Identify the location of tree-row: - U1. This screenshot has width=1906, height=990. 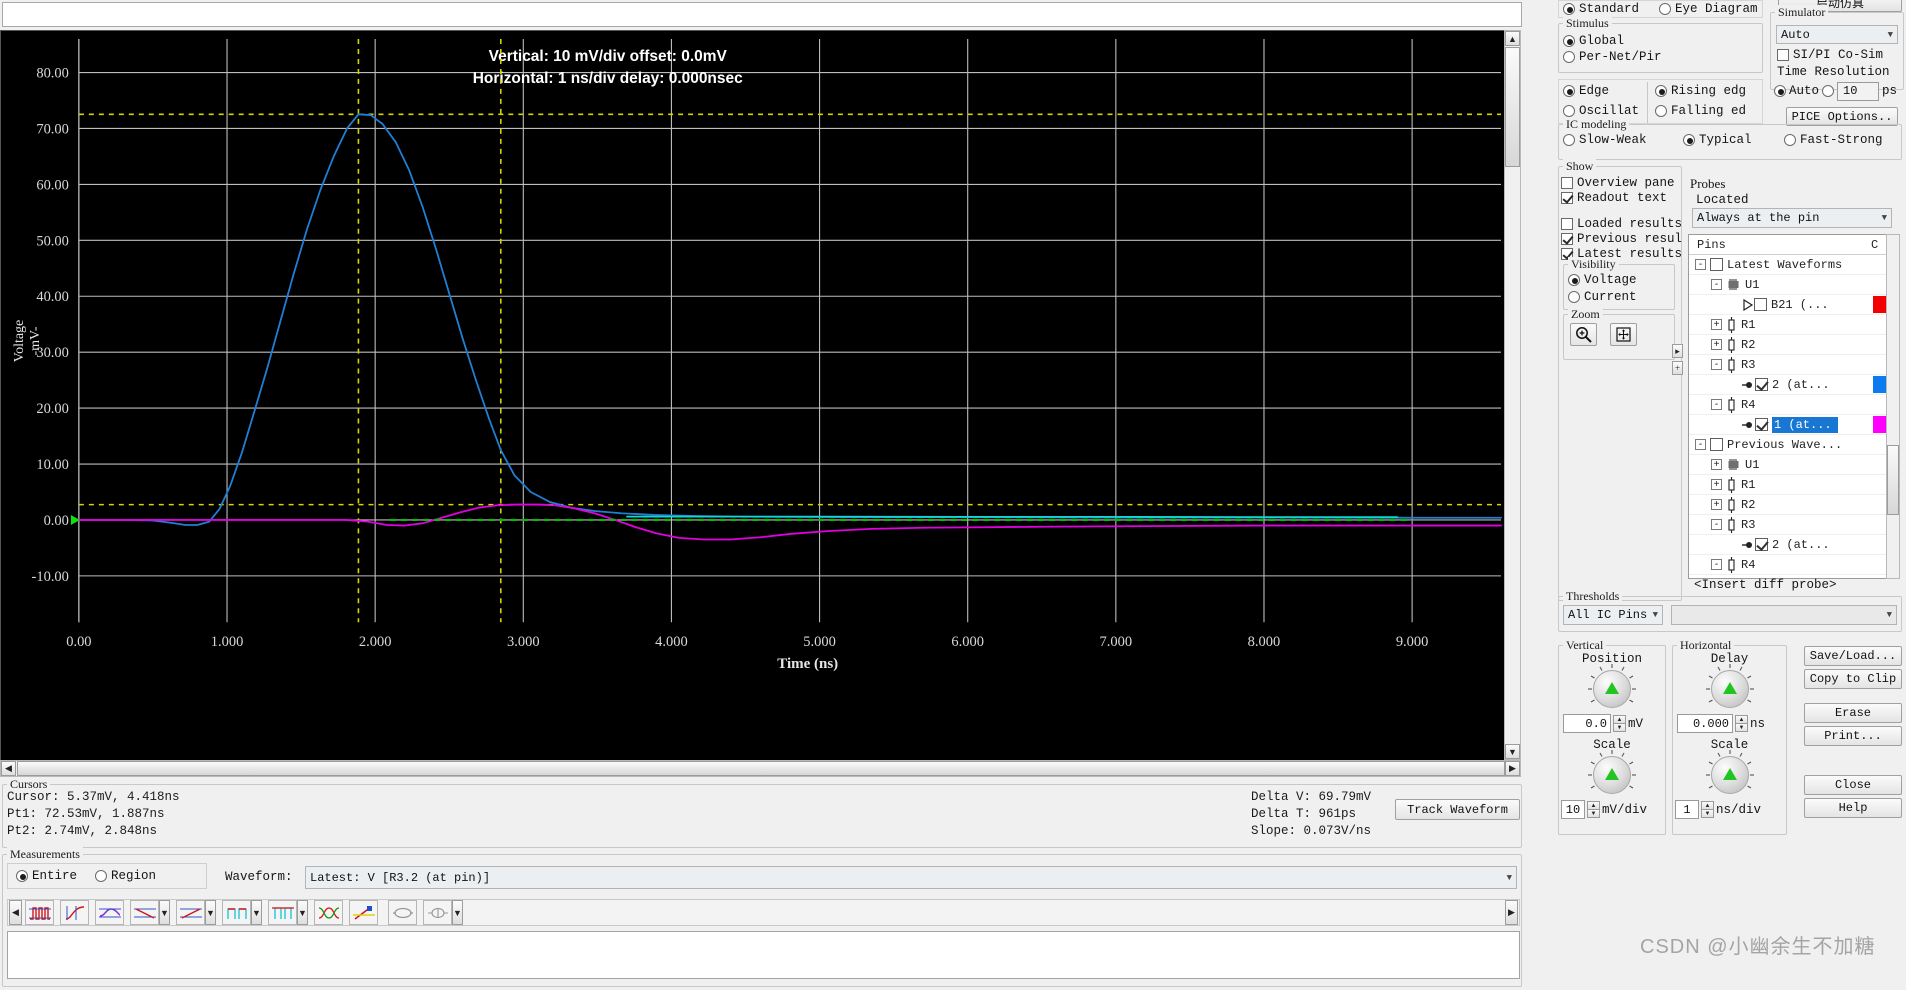
(1794, 285).